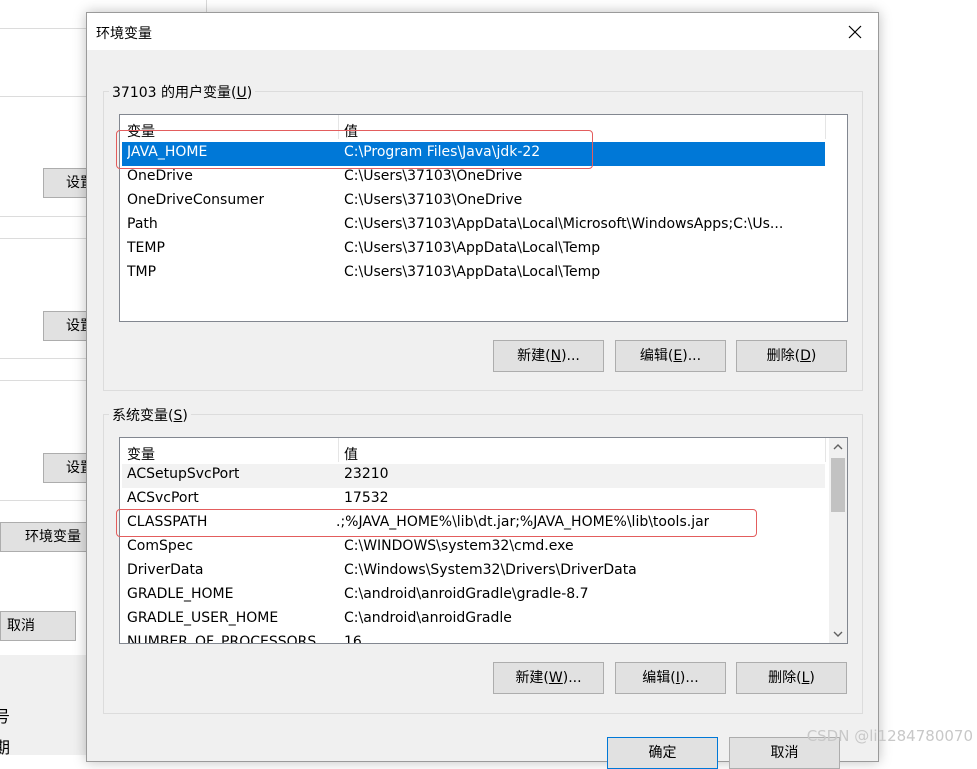  What do you see at coordinates (366, 498) in the screenshot?
I see `variable-value: 17532` at bounding box center [366, 498].